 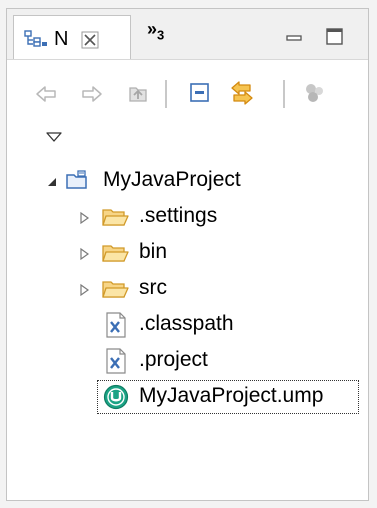 I want to click on file-label: .classpath, so click(x=186, y=323).